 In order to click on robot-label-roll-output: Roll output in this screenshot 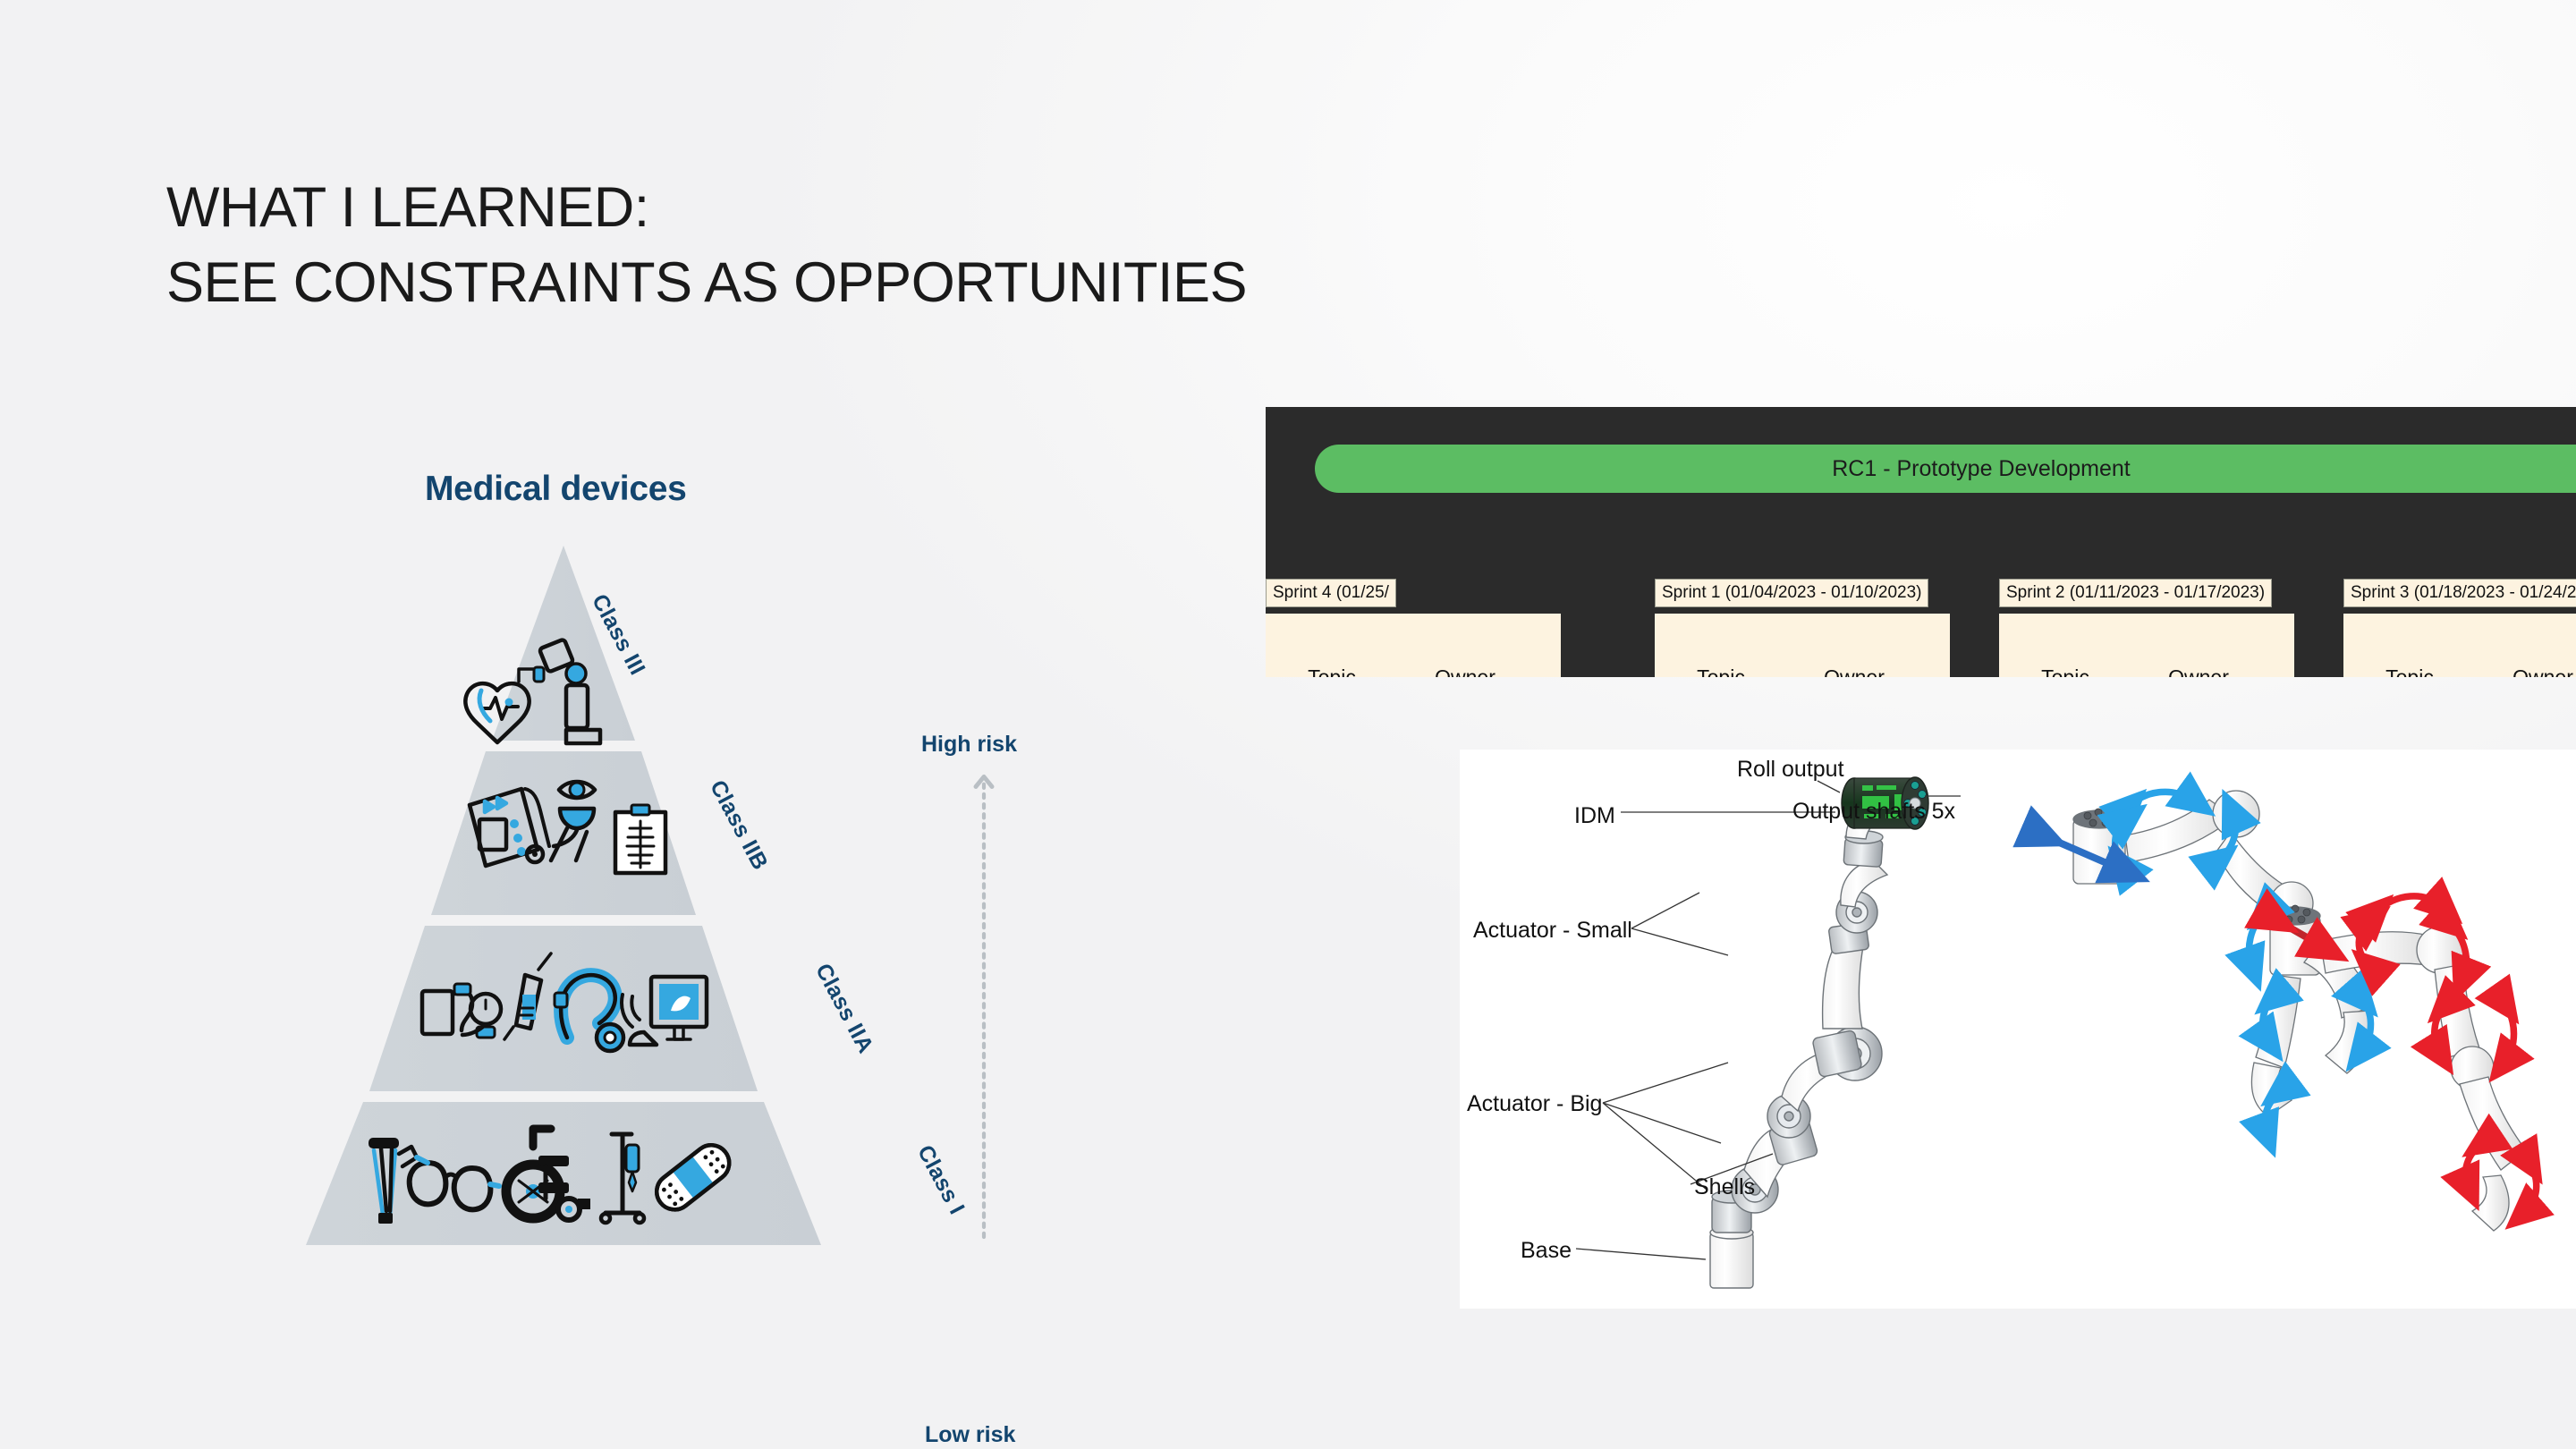, I will do `click(1790, 769)`.